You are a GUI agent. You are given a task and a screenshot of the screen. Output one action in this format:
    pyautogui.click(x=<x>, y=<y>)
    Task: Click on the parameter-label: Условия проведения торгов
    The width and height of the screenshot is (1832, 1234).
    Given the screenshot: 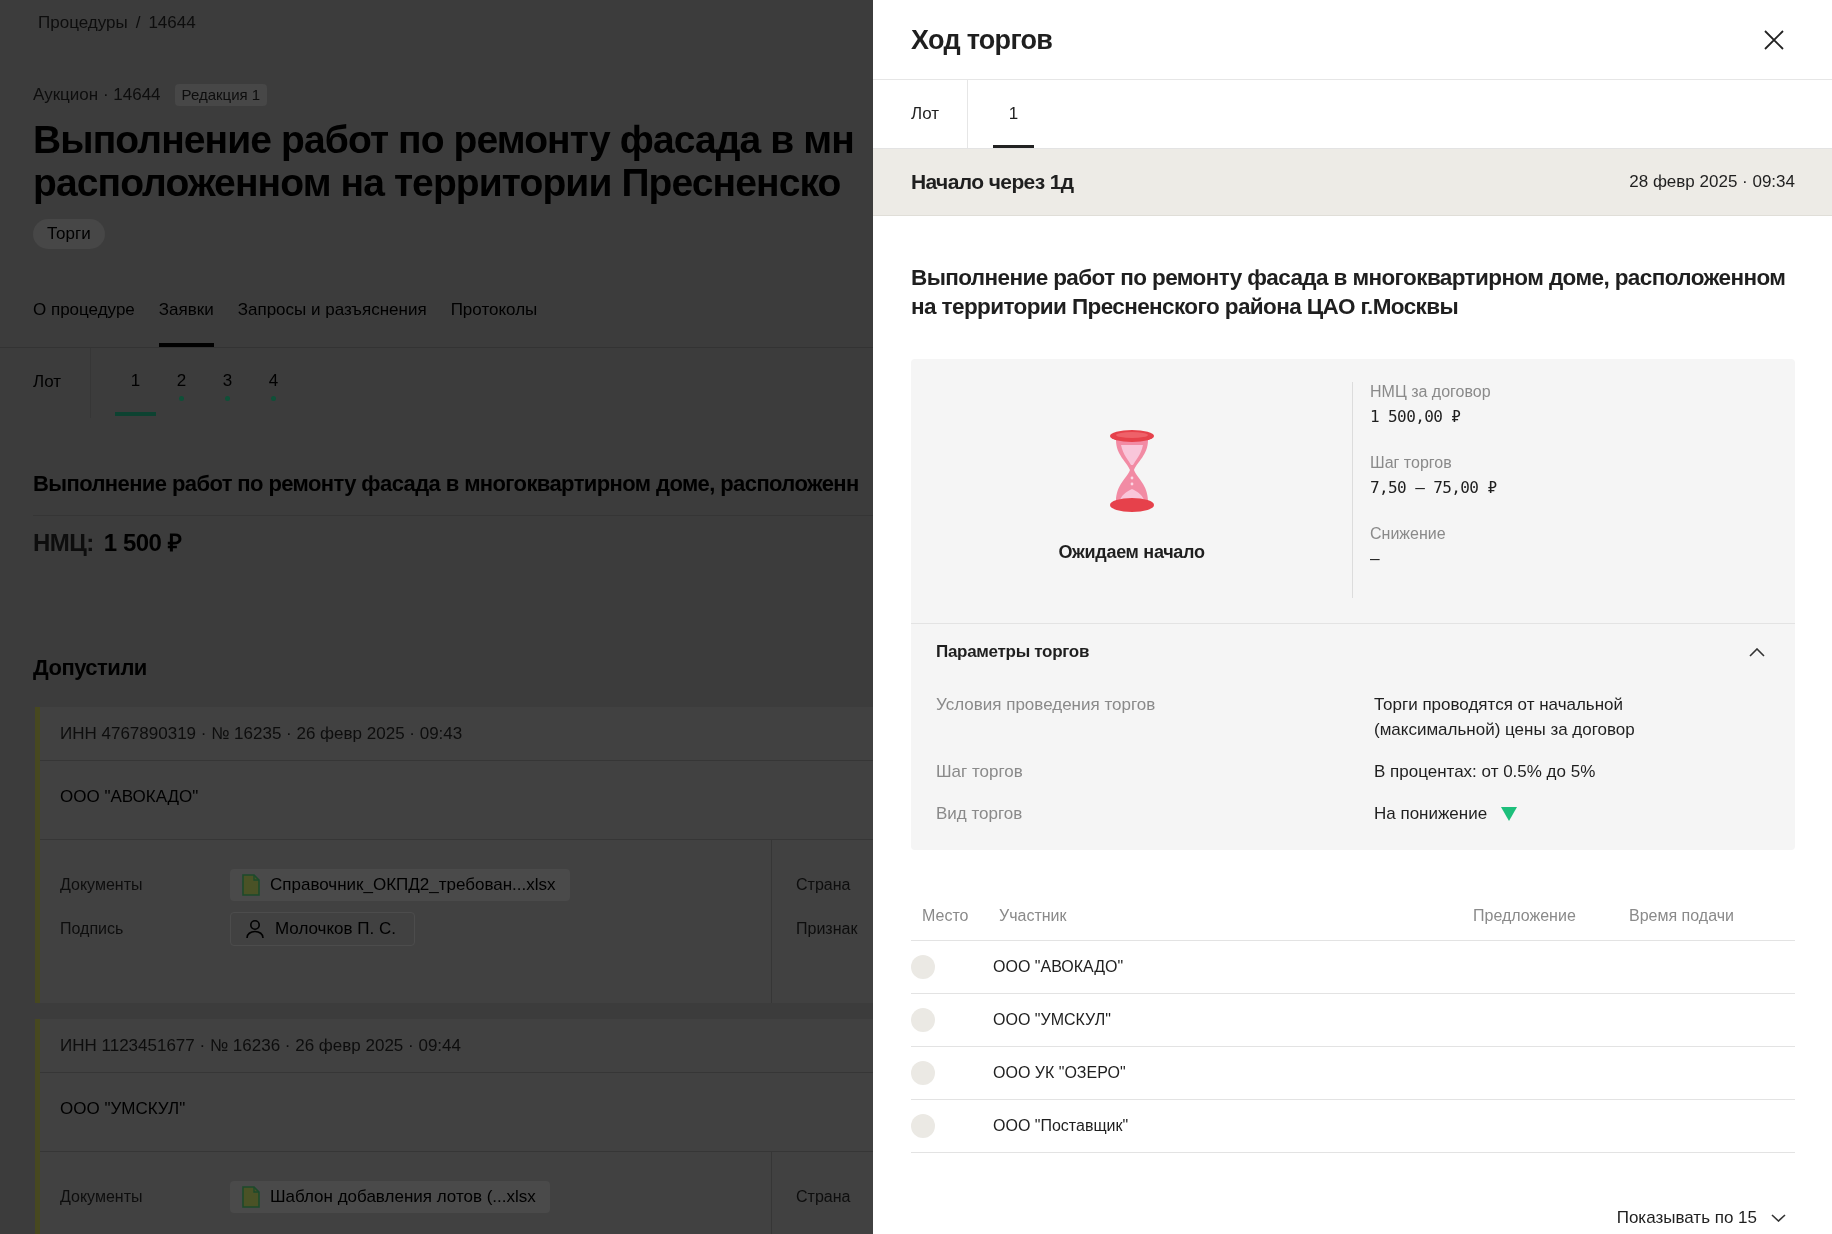 What is the action you would take?
    pyautogui.click(x=1046, y=705)
    